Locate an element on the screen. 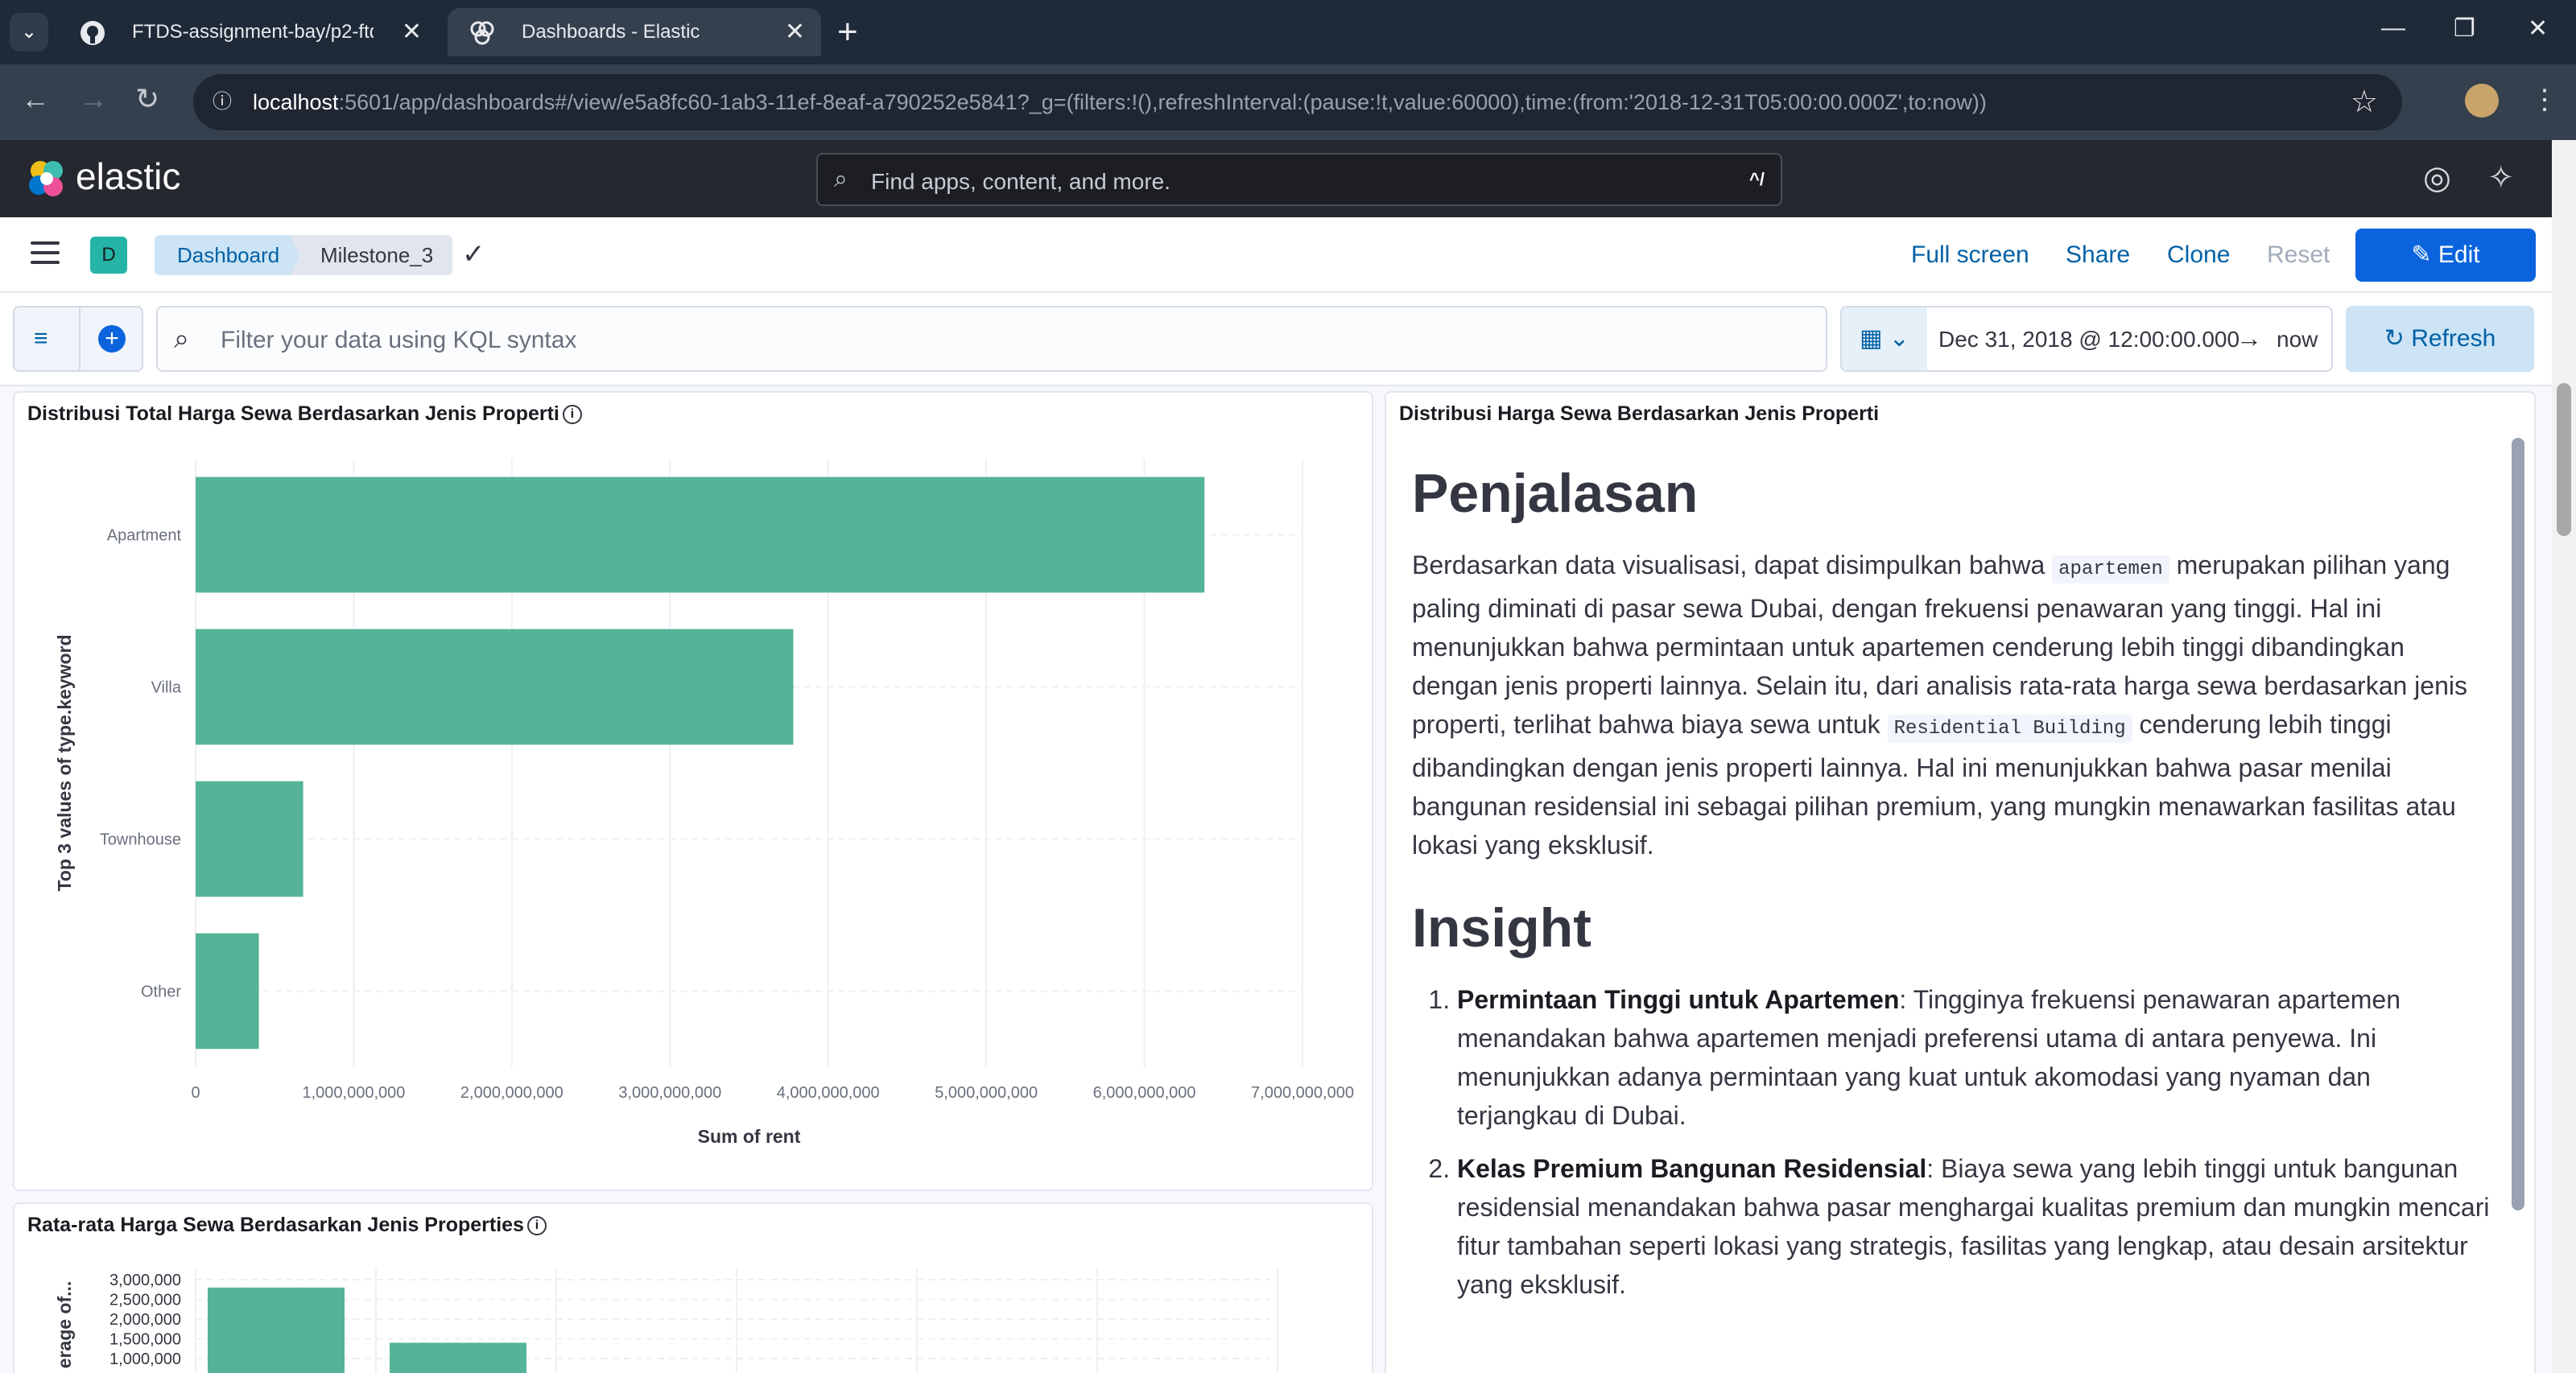 This screenshot has height=1373, width=2576. hamburger-menu-icon is located at coordinates (45, 254).